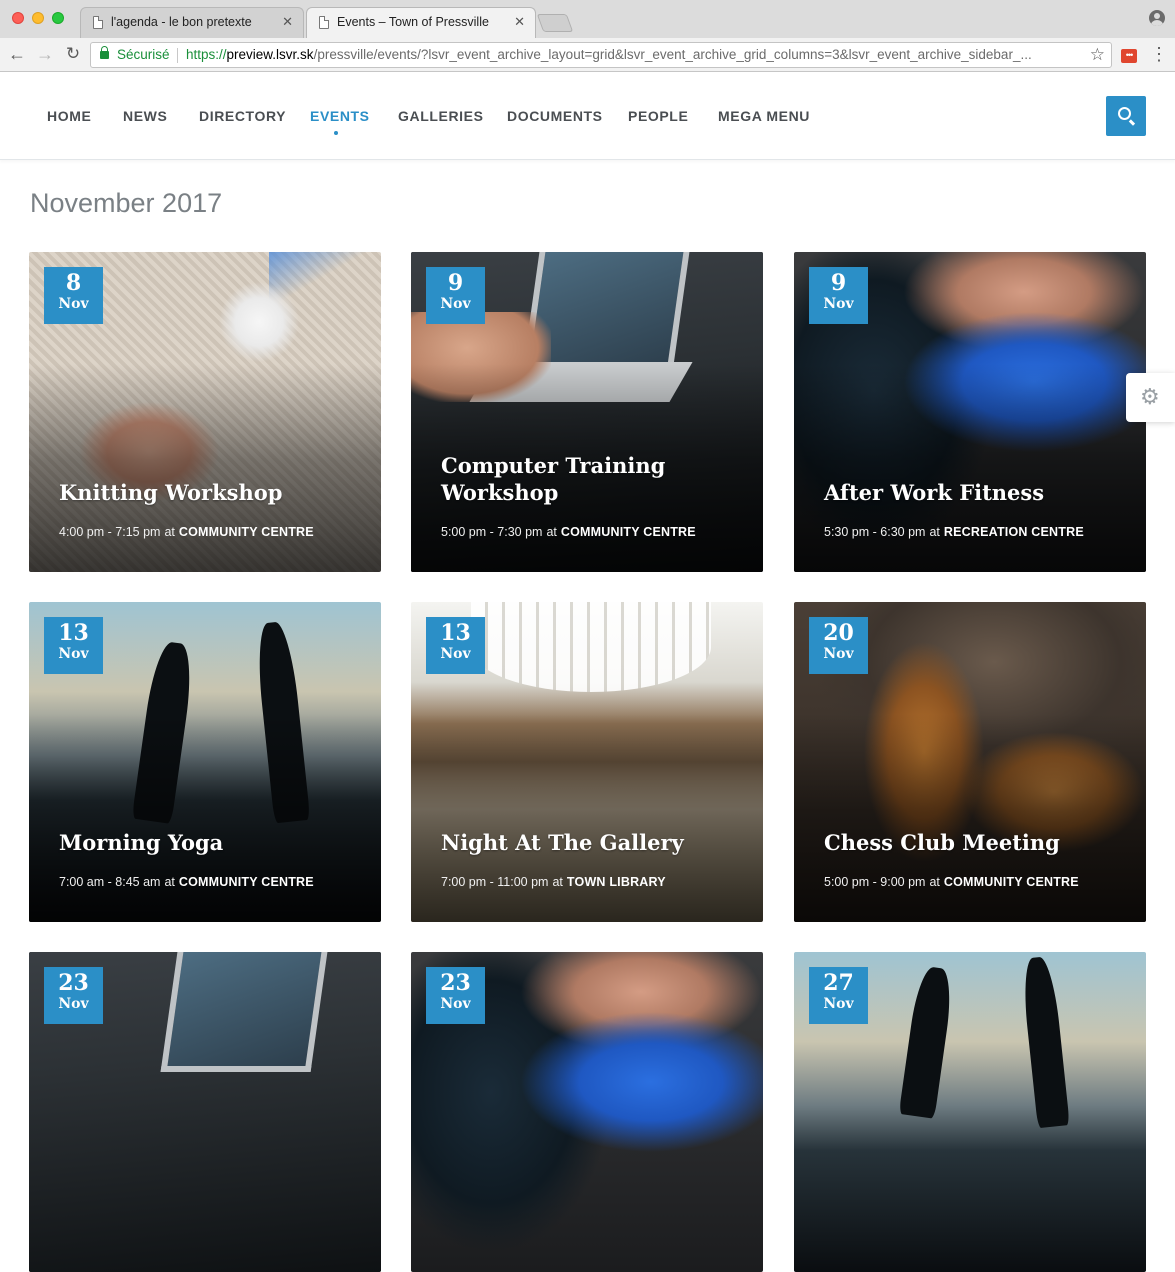 The image size is (1175, 1272). I want to click on search-button, so click(1126, 116).